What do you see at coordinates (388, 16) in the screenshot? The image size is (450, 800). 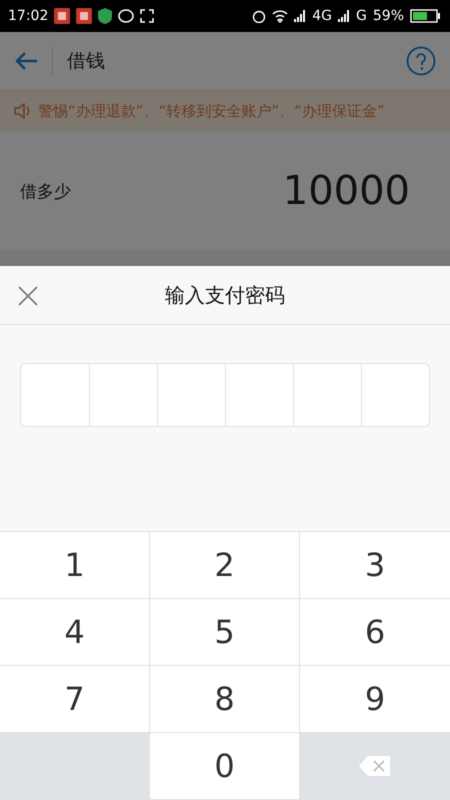 I see `battery-percent: 59%` at bounding box center [388, 16].